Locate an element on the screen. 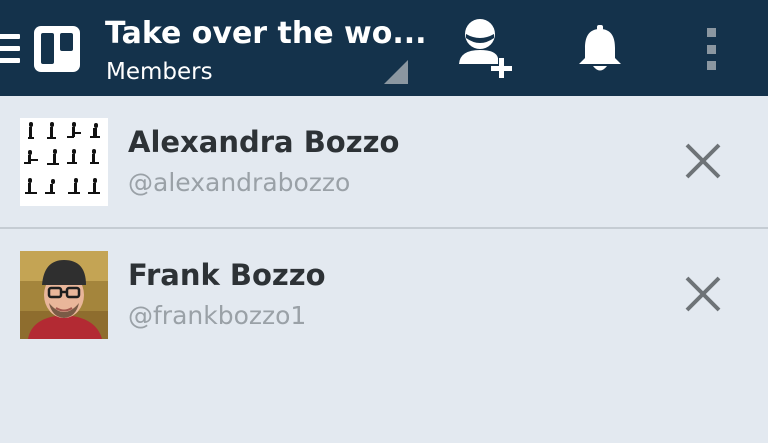 This screenshot has height=443, width=768. trello-board-icon is located at coordinates (57, 49).